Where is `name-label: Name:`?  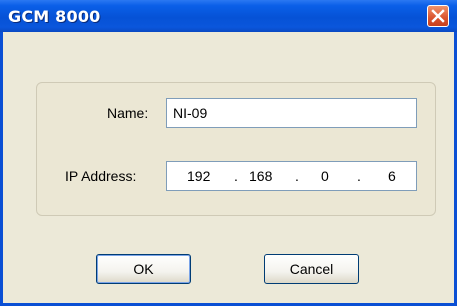 name-label: Name: is located at coordinates (128, 113).